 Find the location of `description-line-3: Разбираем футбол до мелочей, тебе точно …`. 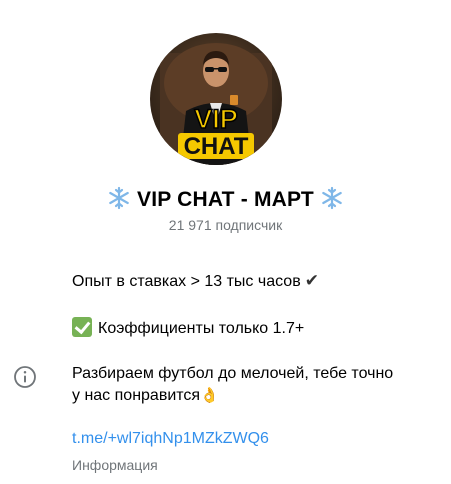

description-line-3: Разбираем футбол до мелочей, тебе точно … is located at coordinates (232, 385).